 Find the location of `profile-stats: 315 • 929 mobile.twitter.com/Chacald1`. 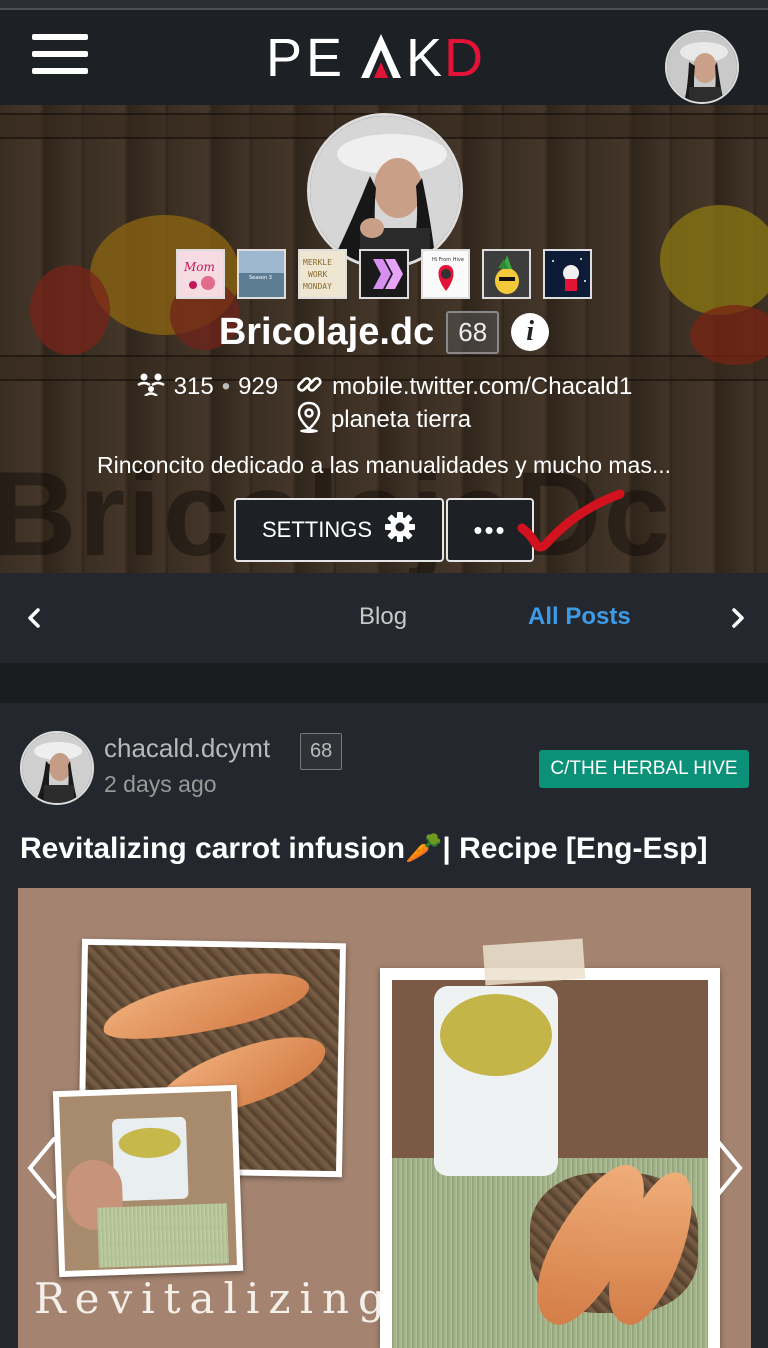

profile-stats: 315 • 929 mobile.twitter.com/Chacald1 is located at coordinates (384, 387).